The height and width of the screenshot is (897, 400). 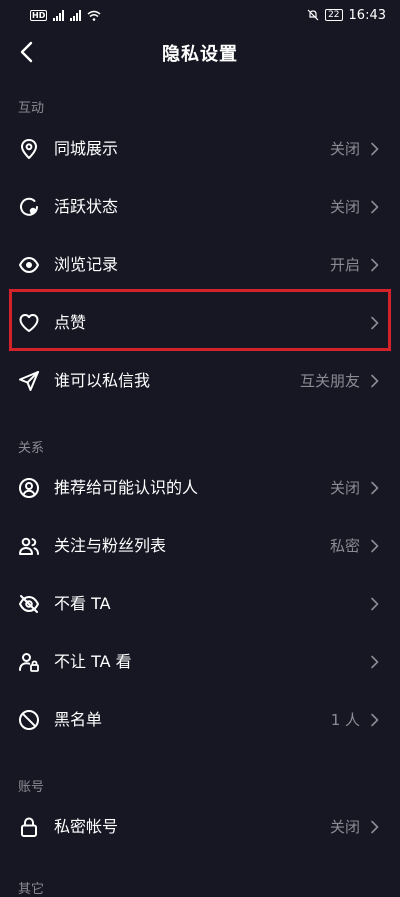 I want to click on status-right: 22 16:43, so click(x=346, y=15).